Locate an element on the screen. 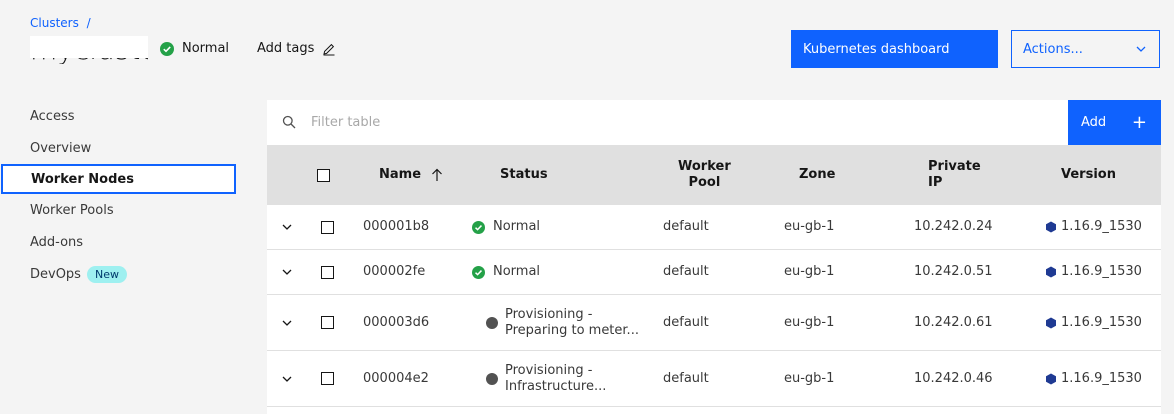 The width and height of the screenshot is (1174, 414). private-ip-cell: 10.242.0.51 is located at coordinates (953, 271).